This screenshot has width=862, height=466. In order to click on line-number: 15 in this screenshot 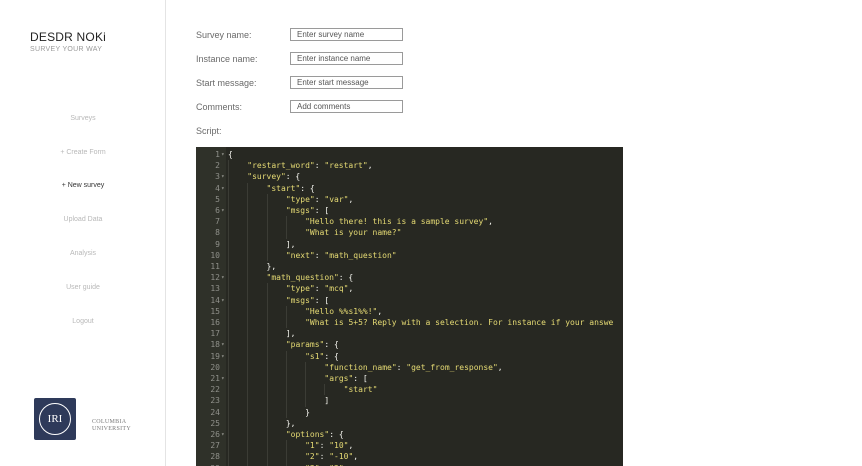, I will do `click(215, 311)`.